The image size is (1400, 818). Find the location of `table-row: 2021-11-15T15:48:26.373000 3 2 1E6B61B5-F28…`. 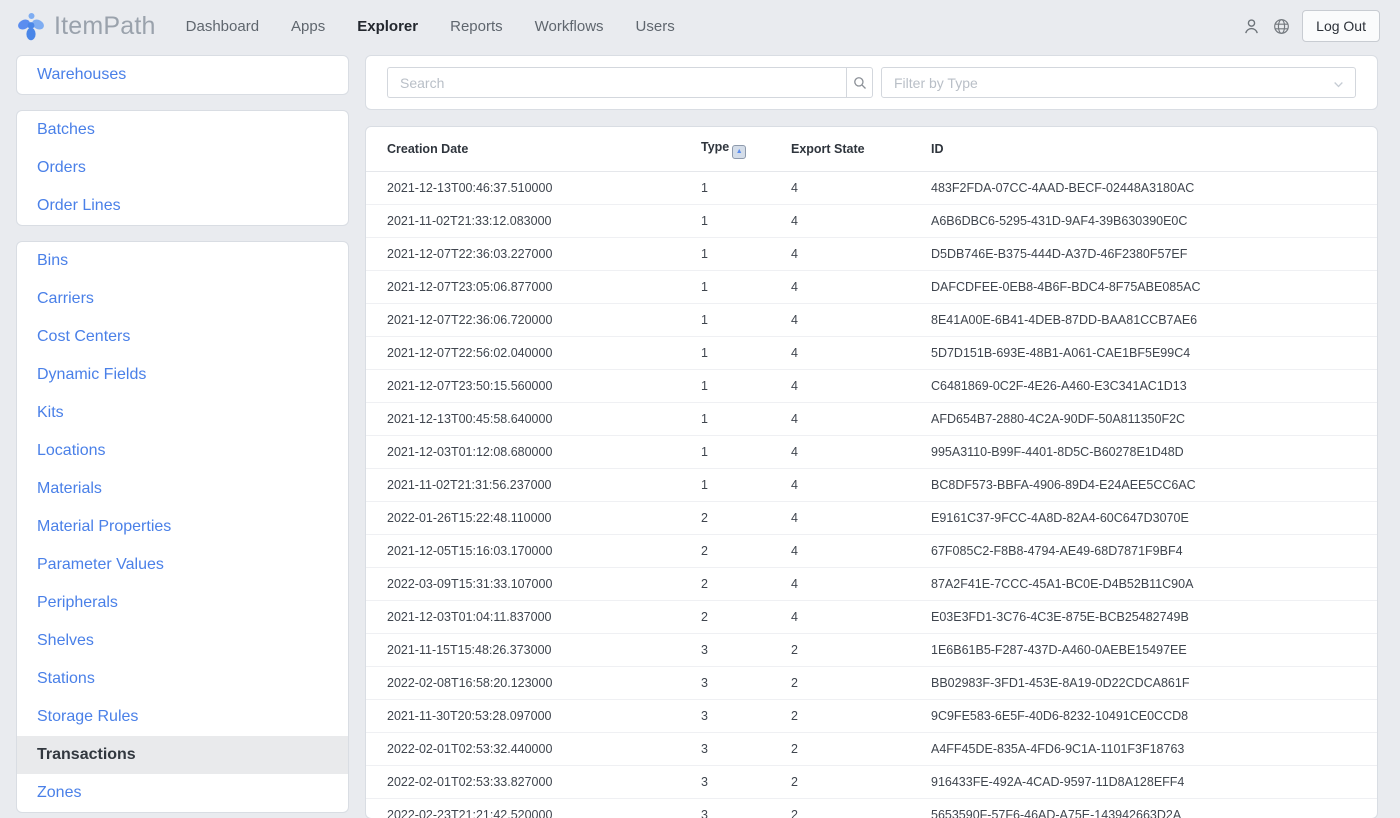

table-row: 2021-11-15T15:48:26.373000 3 2 1E6B61B5-F28… is located at coordinates (871, 650).